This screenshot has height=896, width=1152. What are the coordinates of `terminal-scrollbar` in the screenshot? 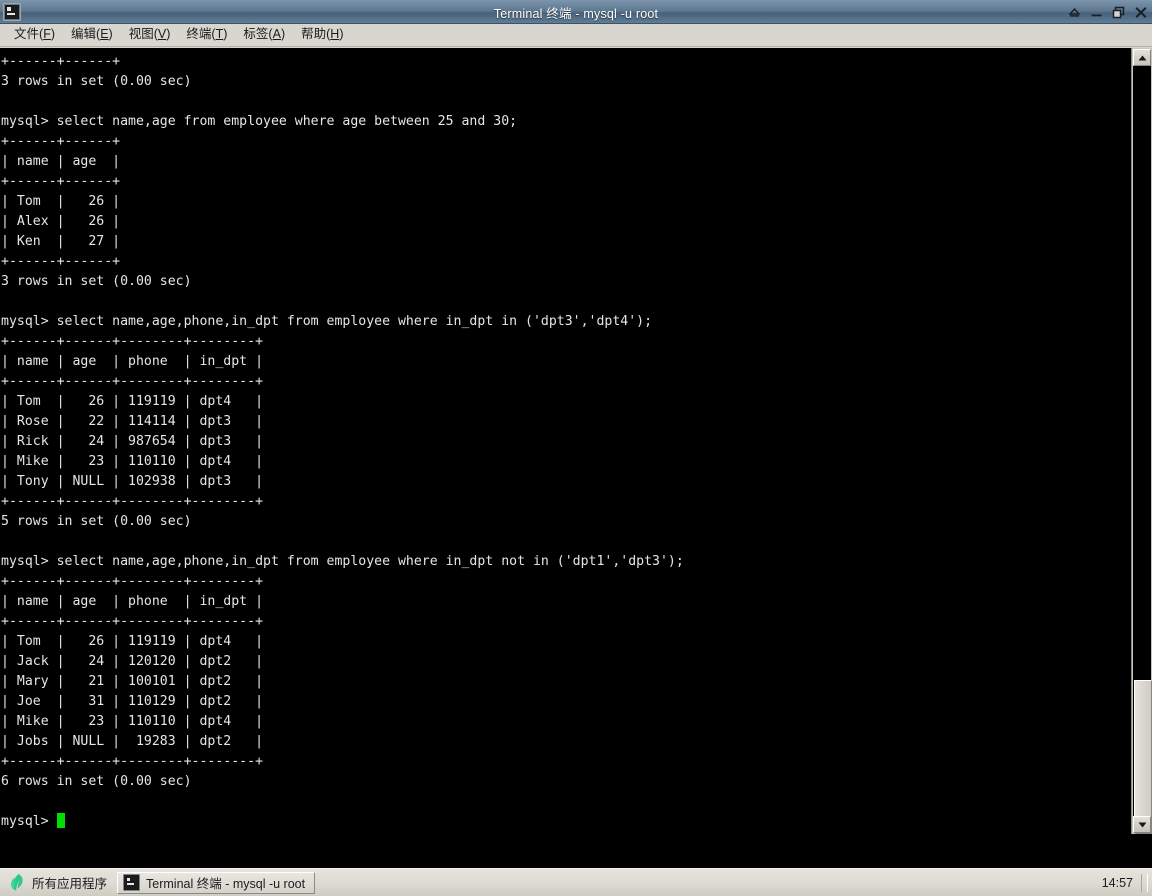 It's located at (1141, 441).